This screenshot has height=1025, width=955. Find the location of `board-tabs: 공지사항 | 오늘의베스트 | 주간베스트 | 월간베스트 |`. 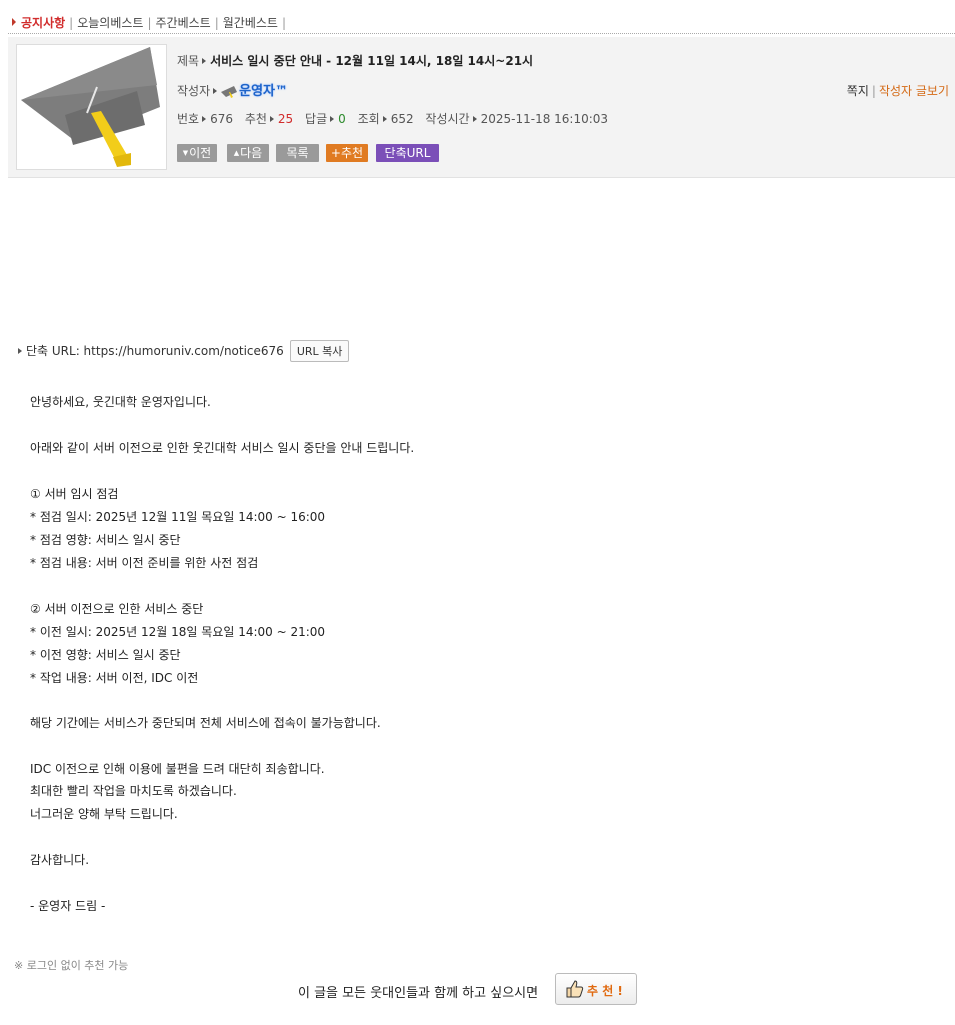

board-tabs: 공지사항 | 오늘의베스트 | 주간베스트 | 월간베스트 | is located at coordinates (151, 22).